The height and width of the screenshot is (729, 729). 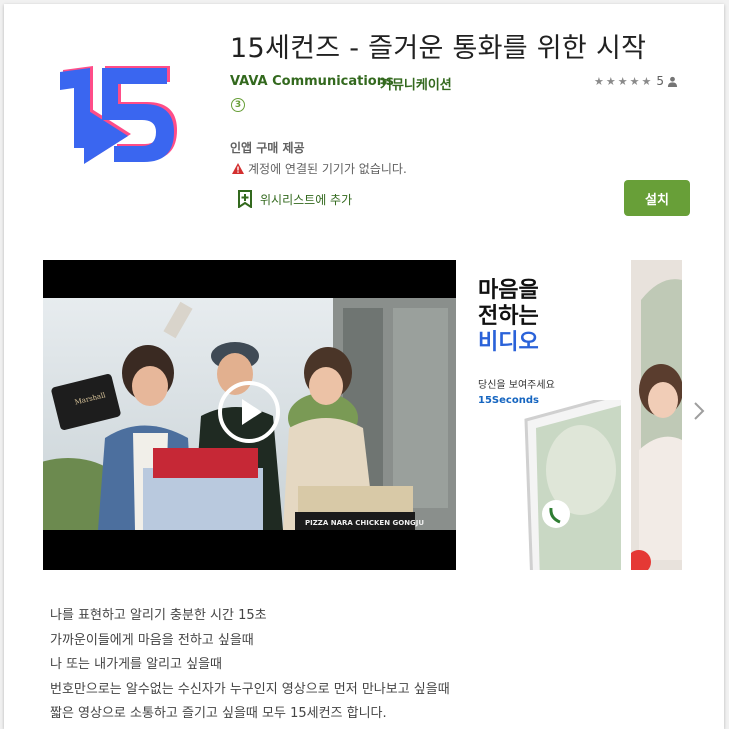 What do you see at coordinates (508, 316) in the screenshot?
I see `shot1-heading-line2: 전하는` at bounding box center [508, 316].